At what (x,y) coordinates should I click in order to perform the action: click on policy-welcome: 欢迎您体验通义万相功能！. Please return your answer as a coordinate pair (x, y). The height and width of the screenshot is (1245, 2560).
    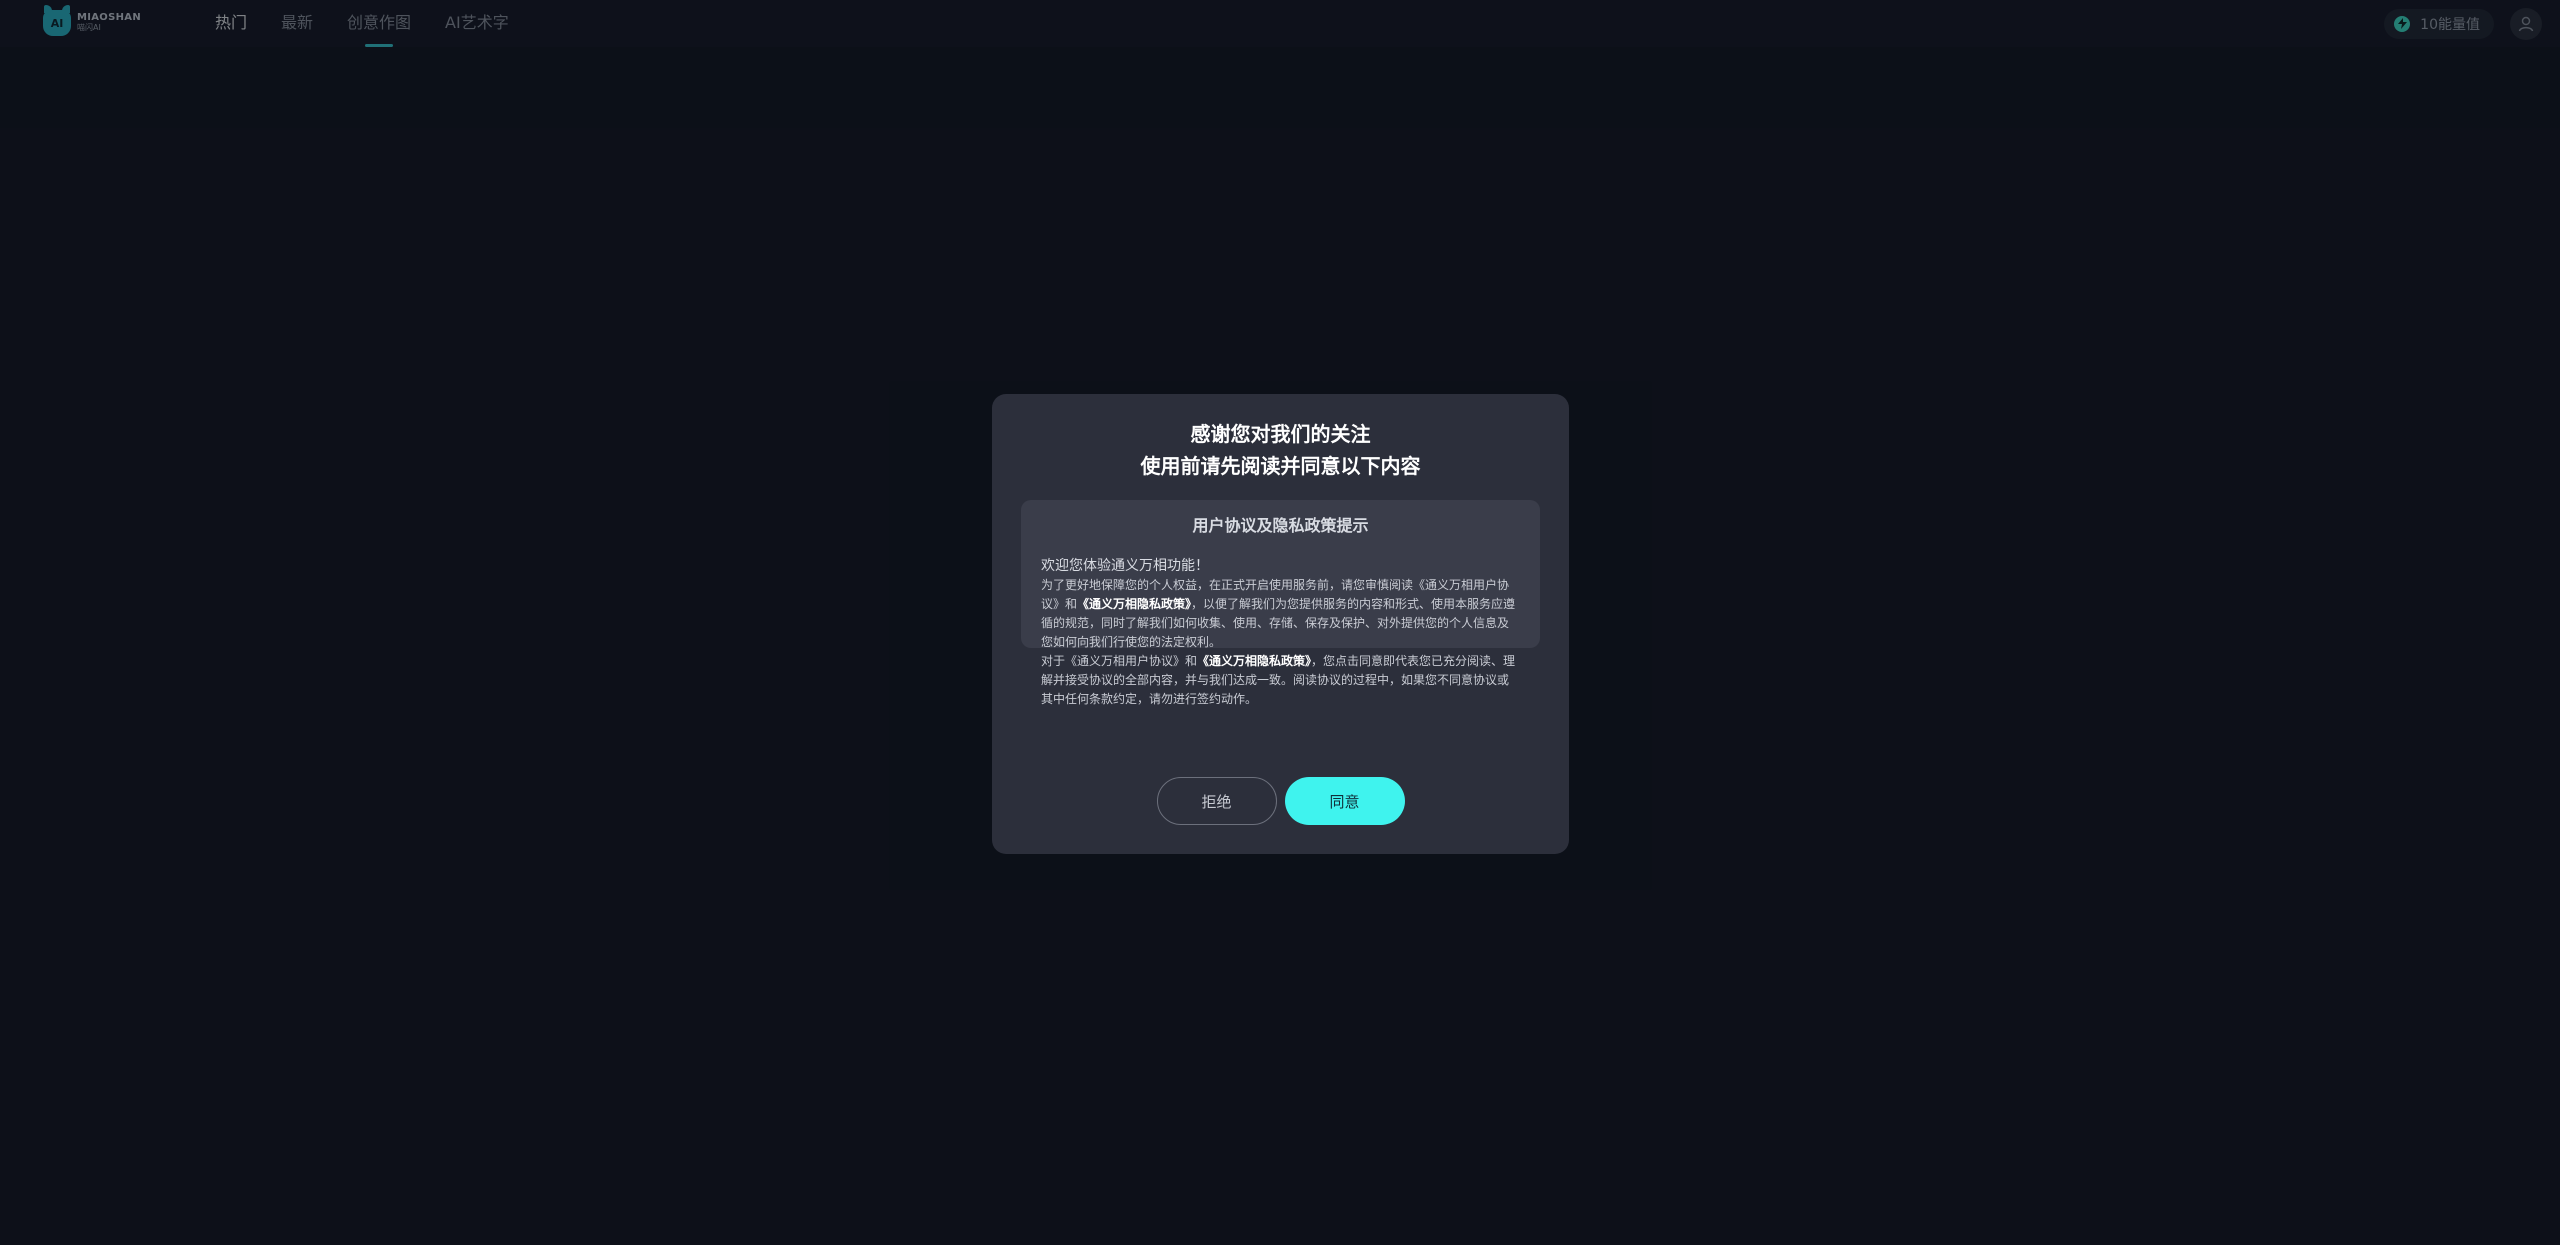
    Looking at the image, I should click on (1125, 566).